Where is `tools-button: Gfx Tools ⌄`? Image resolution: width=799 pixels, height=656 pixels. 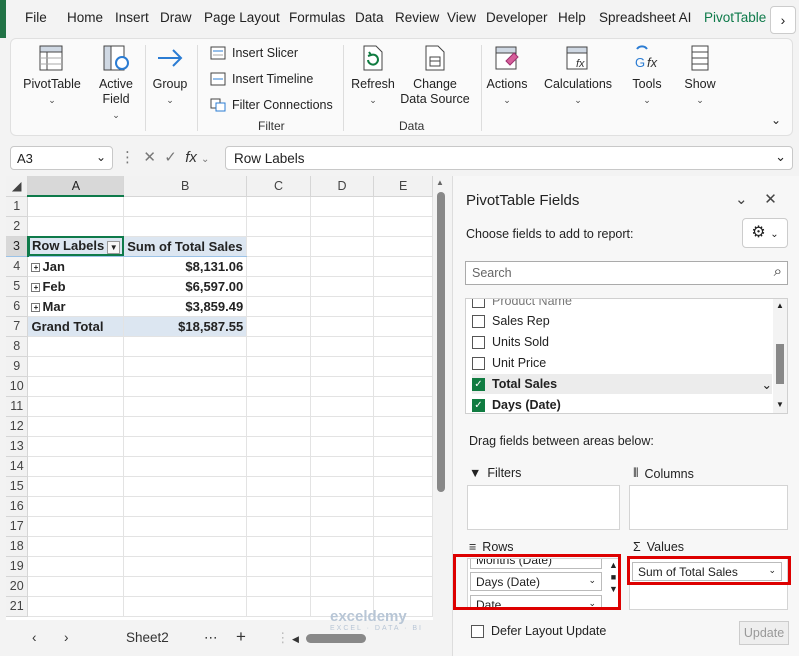 tools-button: Gfx Tools ⌄ is located at coordinates (647, 75).